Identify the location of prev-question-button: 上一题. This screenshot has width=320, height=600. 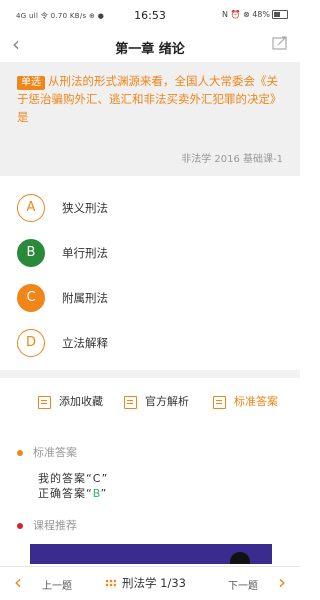
(57, 584).